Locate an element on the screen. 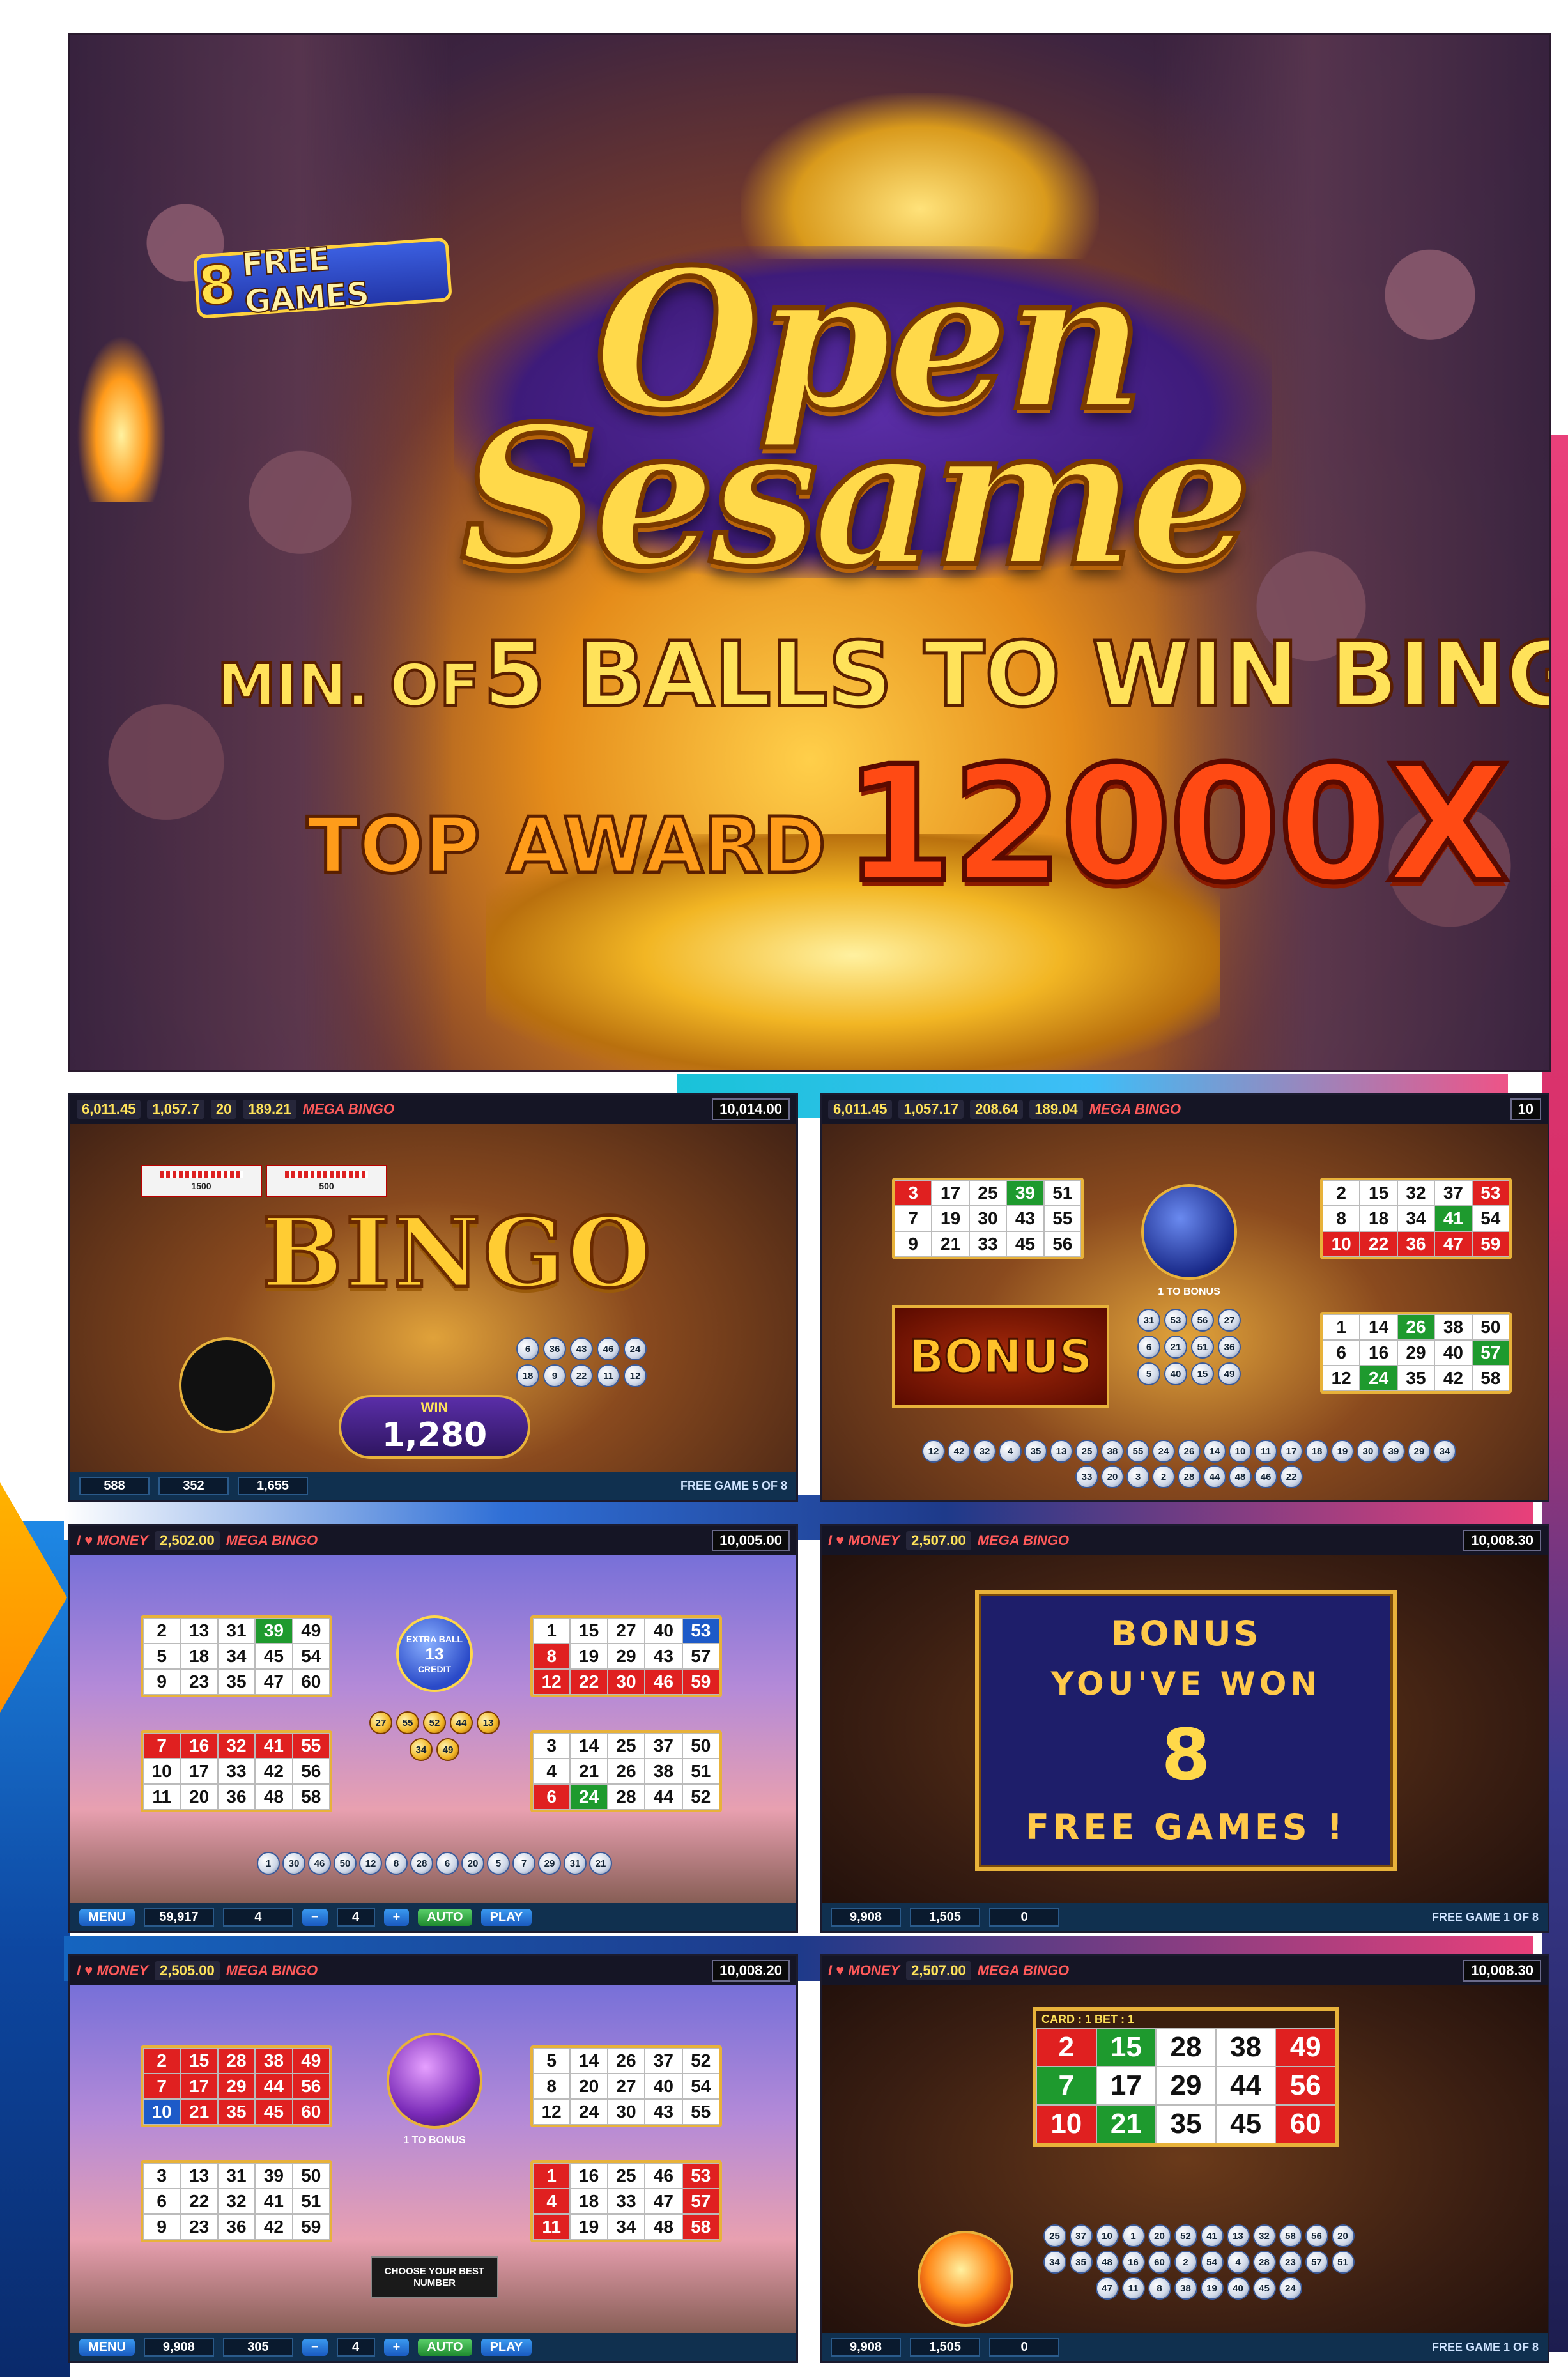 The width and height of the screenshot is (1568, 2379). top-bar: I ♥ MONEY 2,505.00 MEGA BINGO 10,008.20 is located at coordinates (433, 1970).